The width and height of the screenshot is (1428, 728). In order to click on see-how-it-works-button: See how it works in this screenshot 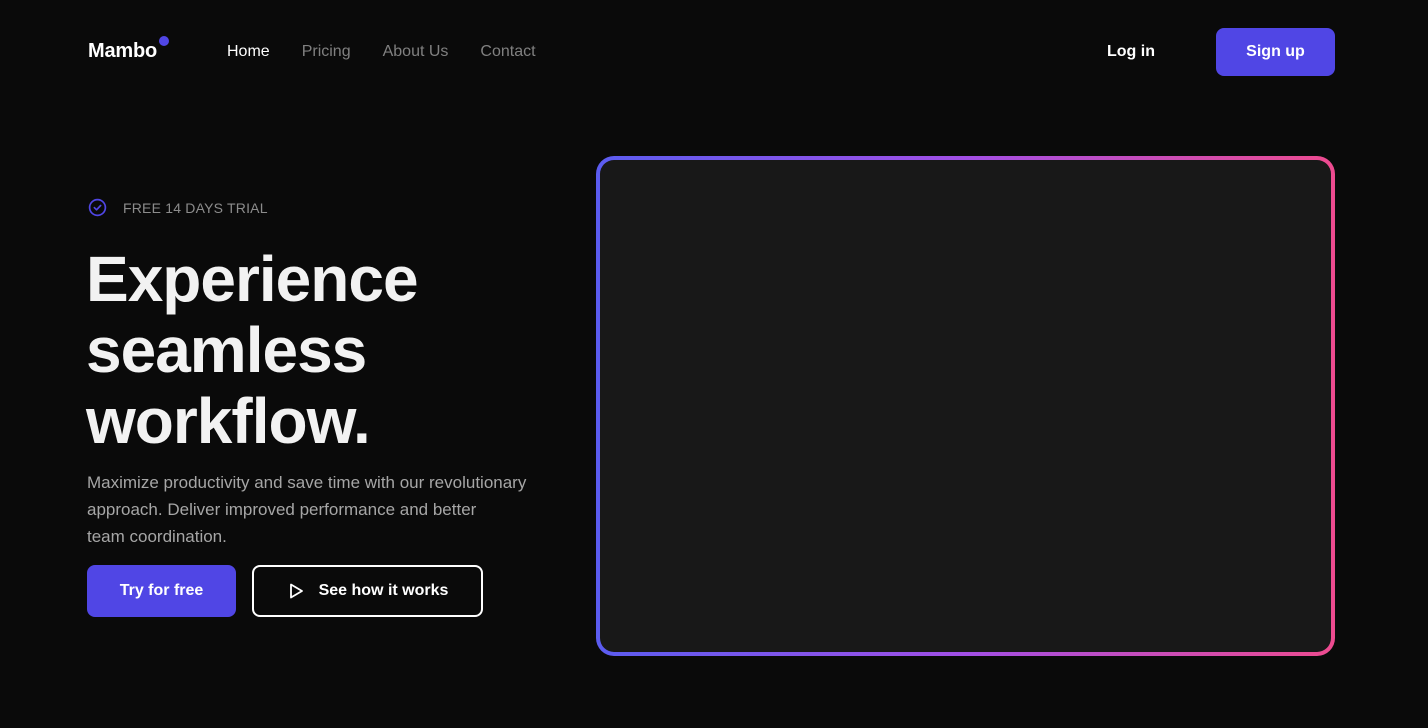, I will do `click(367, 591)`.